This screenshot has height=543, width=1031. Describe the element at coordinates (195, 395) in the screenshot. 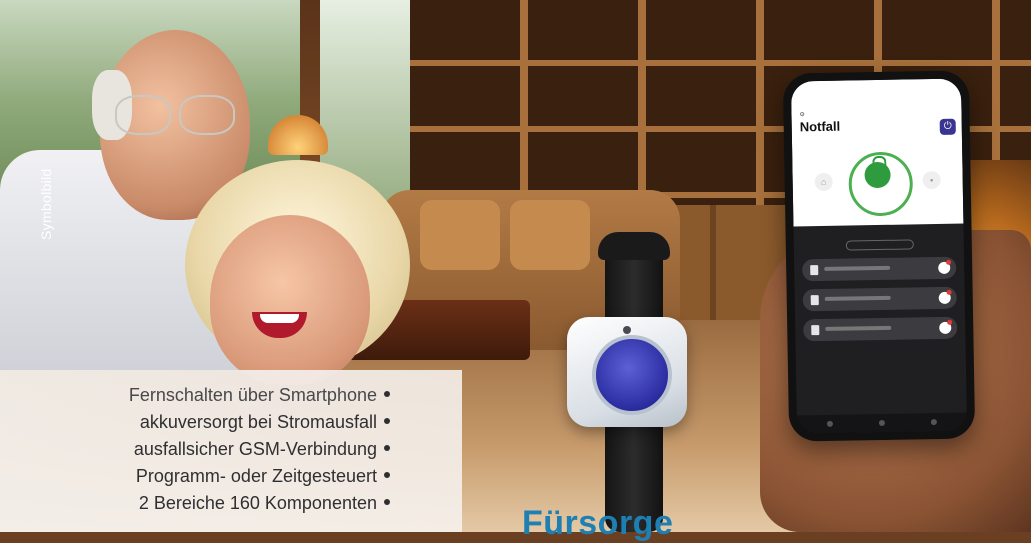

I see `feature-item: Fernschalten über Smartphone` at that location.